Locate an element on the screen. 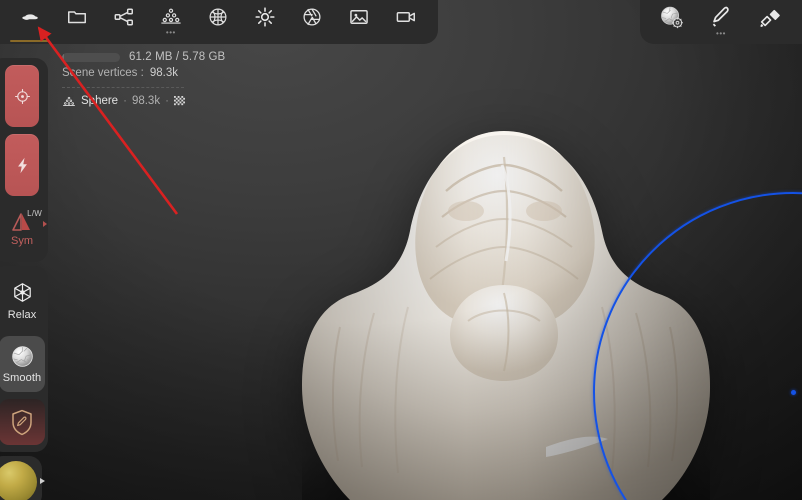 The image size is (802, 500). memory-row: 61.2 MB / 5.78 GB is located at coordinates (177, 57).